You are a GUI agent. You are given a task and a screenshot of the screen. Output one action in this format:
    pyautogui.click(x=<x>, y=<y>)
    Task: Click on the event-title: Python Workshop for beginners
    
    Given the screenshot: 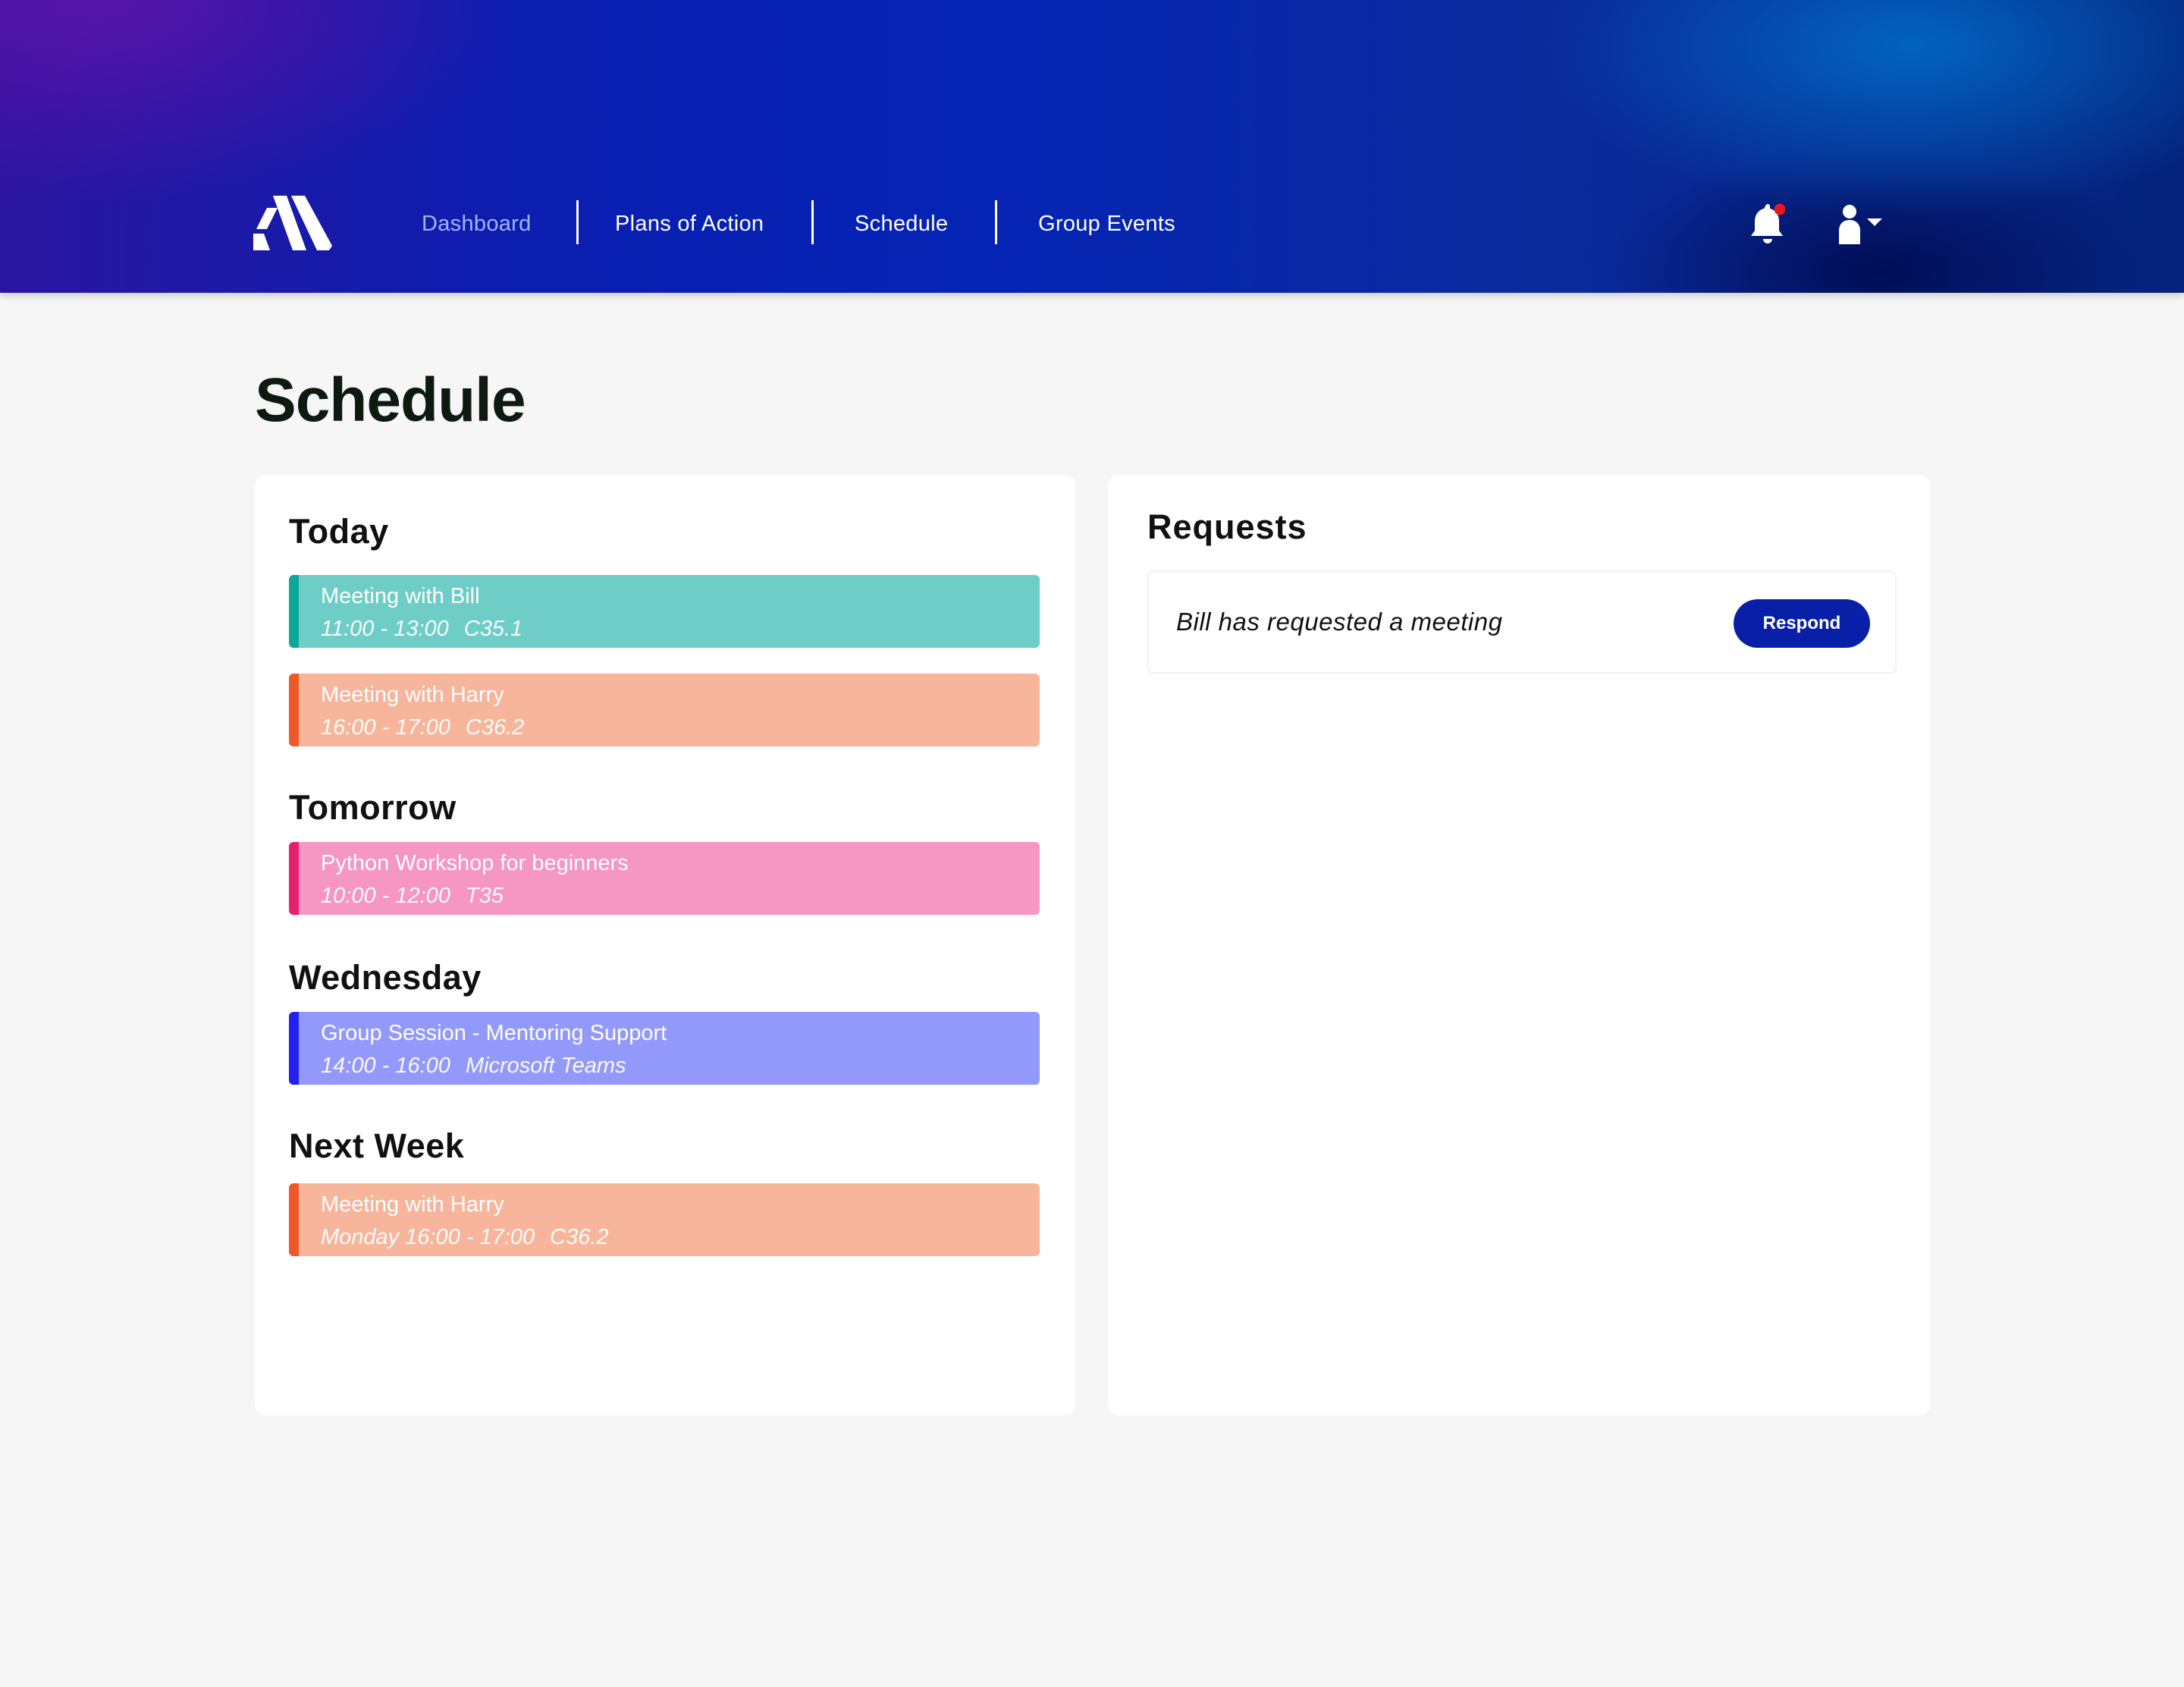 What is the action you would take?
    pyautogui.click(x=475, y=863)
    